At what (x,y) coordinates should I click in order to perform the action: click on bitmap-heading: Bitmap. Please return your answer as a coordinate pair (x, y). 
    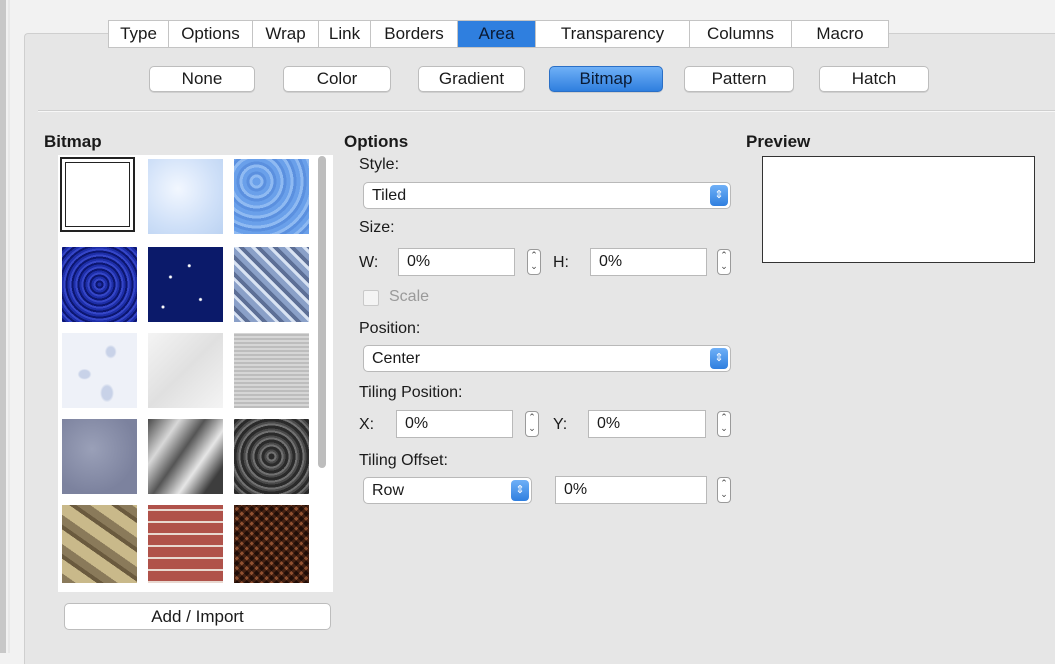
    Looking at the image, I should click on (73, 141).